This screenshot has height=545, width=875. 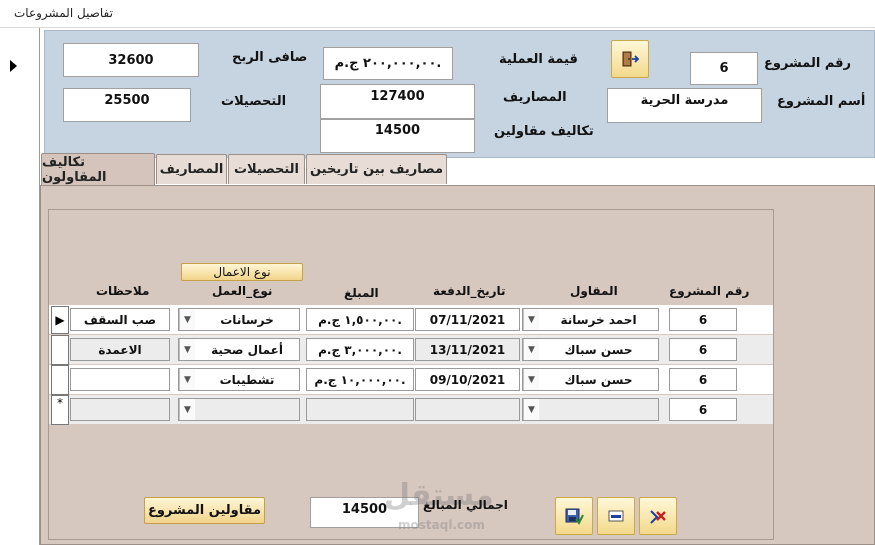 What do you see at coordinates (270, 57) in the screenshot?
I see `net-profit-label: صافى الربح` at bounding box center [270, 57].